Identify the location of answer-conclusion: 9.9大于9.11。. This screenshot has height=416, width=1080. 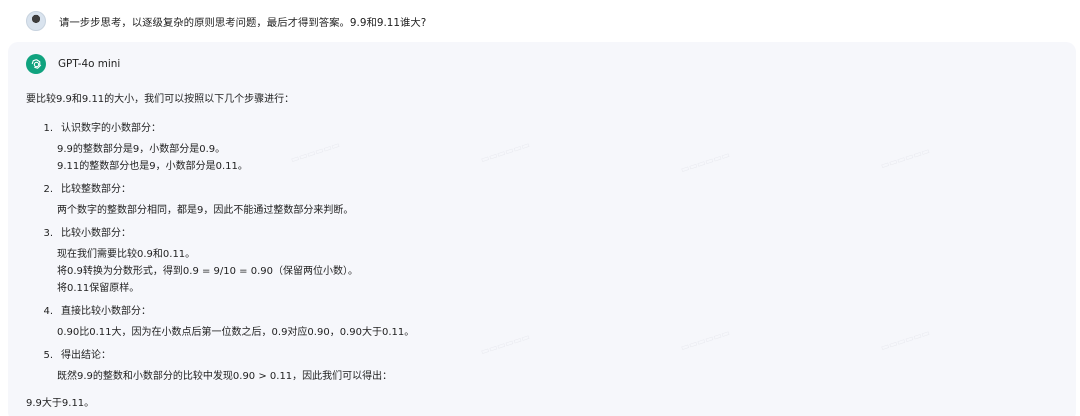
(60, 403).